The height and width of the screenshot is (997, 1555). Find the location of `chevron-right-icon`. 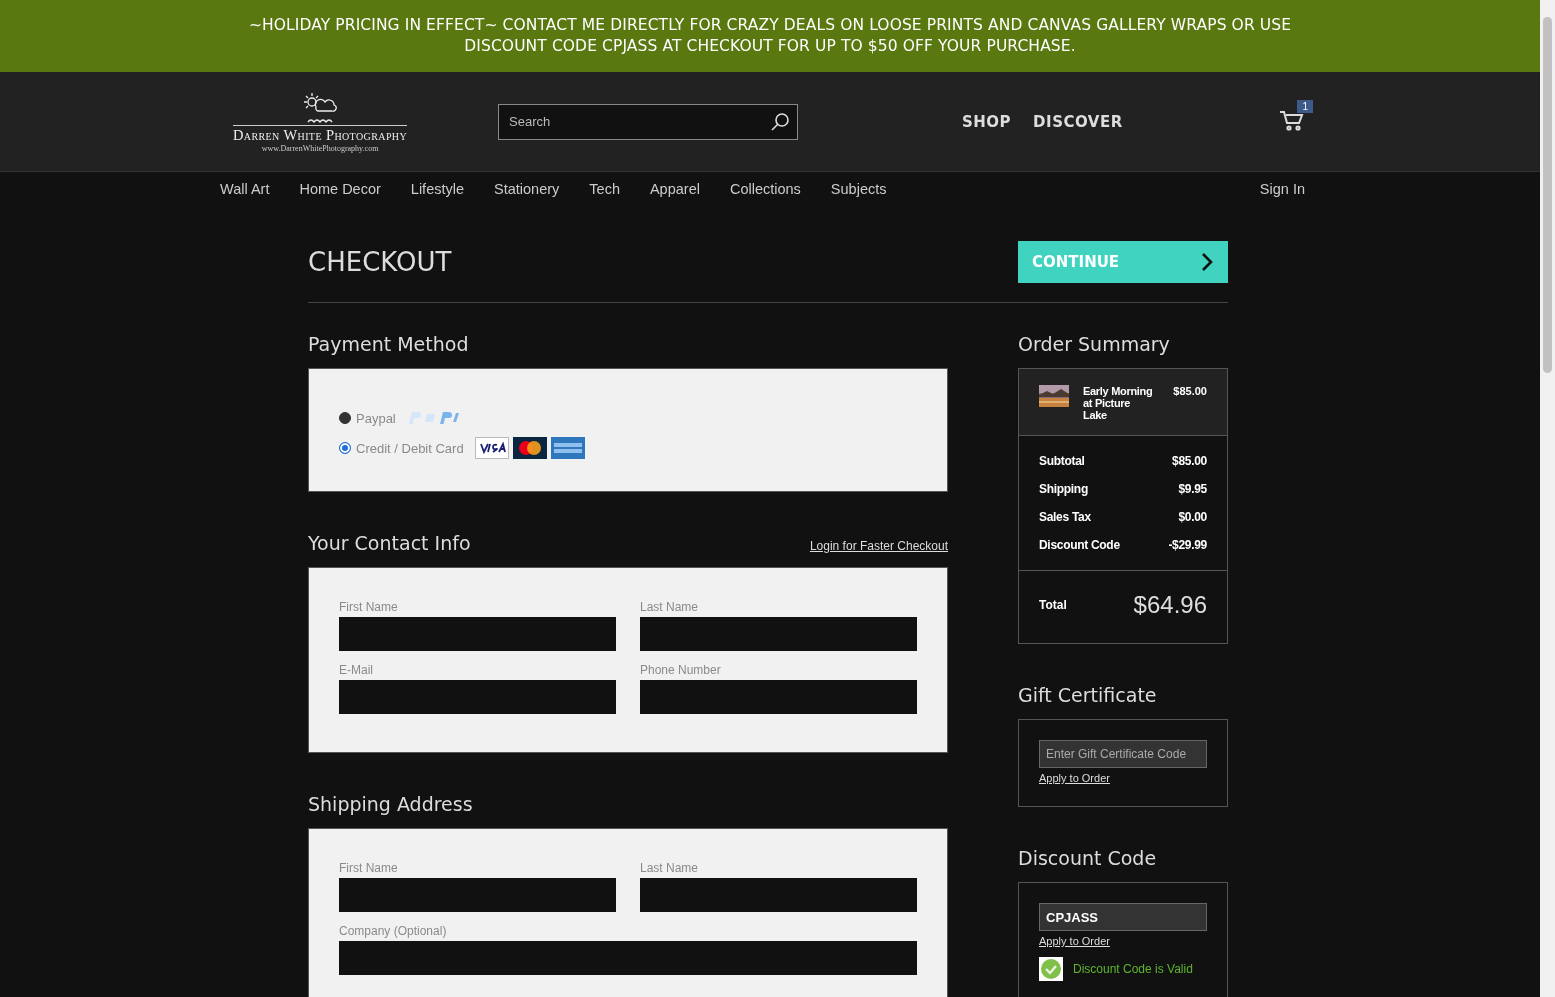

chevron-right-icon is located at coordinates (1207, 262).